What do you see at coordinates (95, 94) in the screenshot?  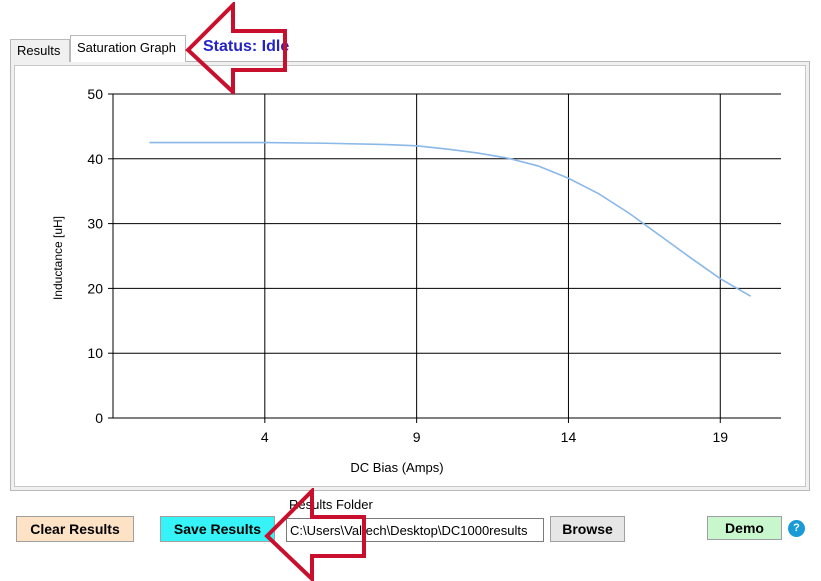 I see `y-tick-label: 50` at bounding box center [95, 94].